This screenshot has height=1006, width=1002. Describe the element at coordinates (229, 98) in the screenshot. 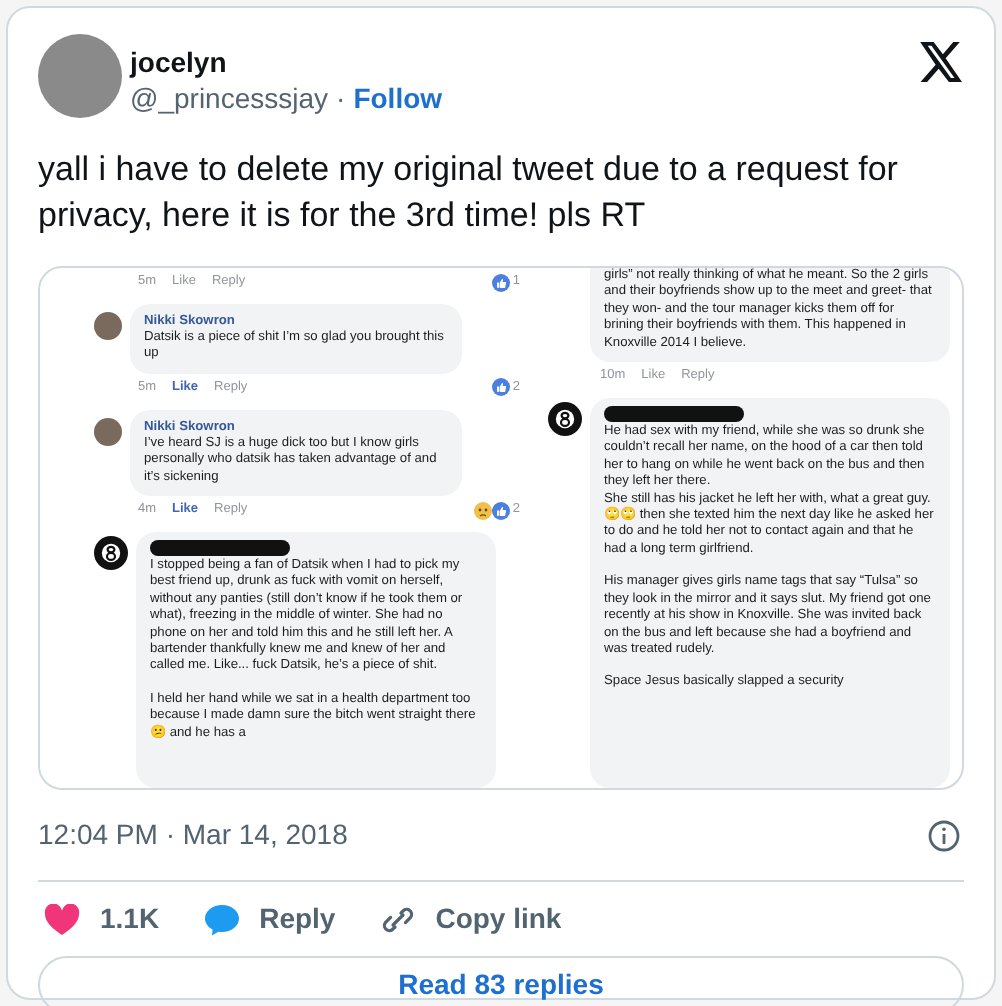

I see `author-handle: @_princesssjay` at that location.